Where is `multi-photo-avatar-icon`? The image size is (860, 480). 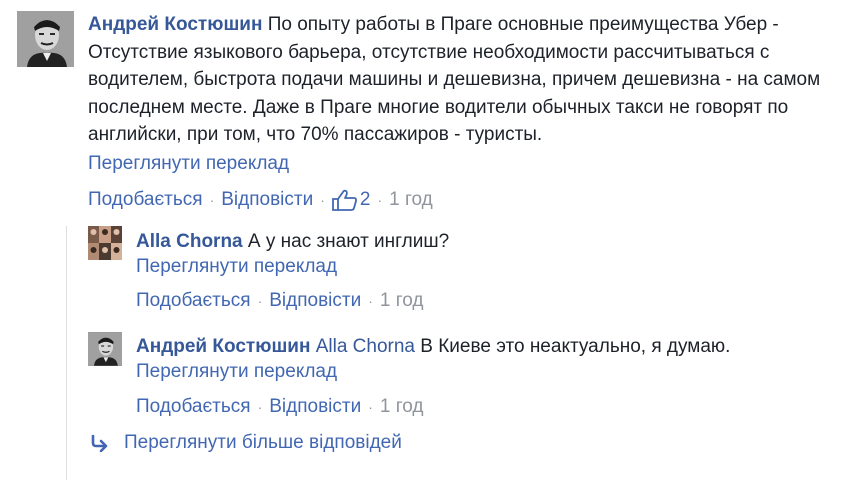
multi-photo-avatar-icon is located at coordinates (105, 243).